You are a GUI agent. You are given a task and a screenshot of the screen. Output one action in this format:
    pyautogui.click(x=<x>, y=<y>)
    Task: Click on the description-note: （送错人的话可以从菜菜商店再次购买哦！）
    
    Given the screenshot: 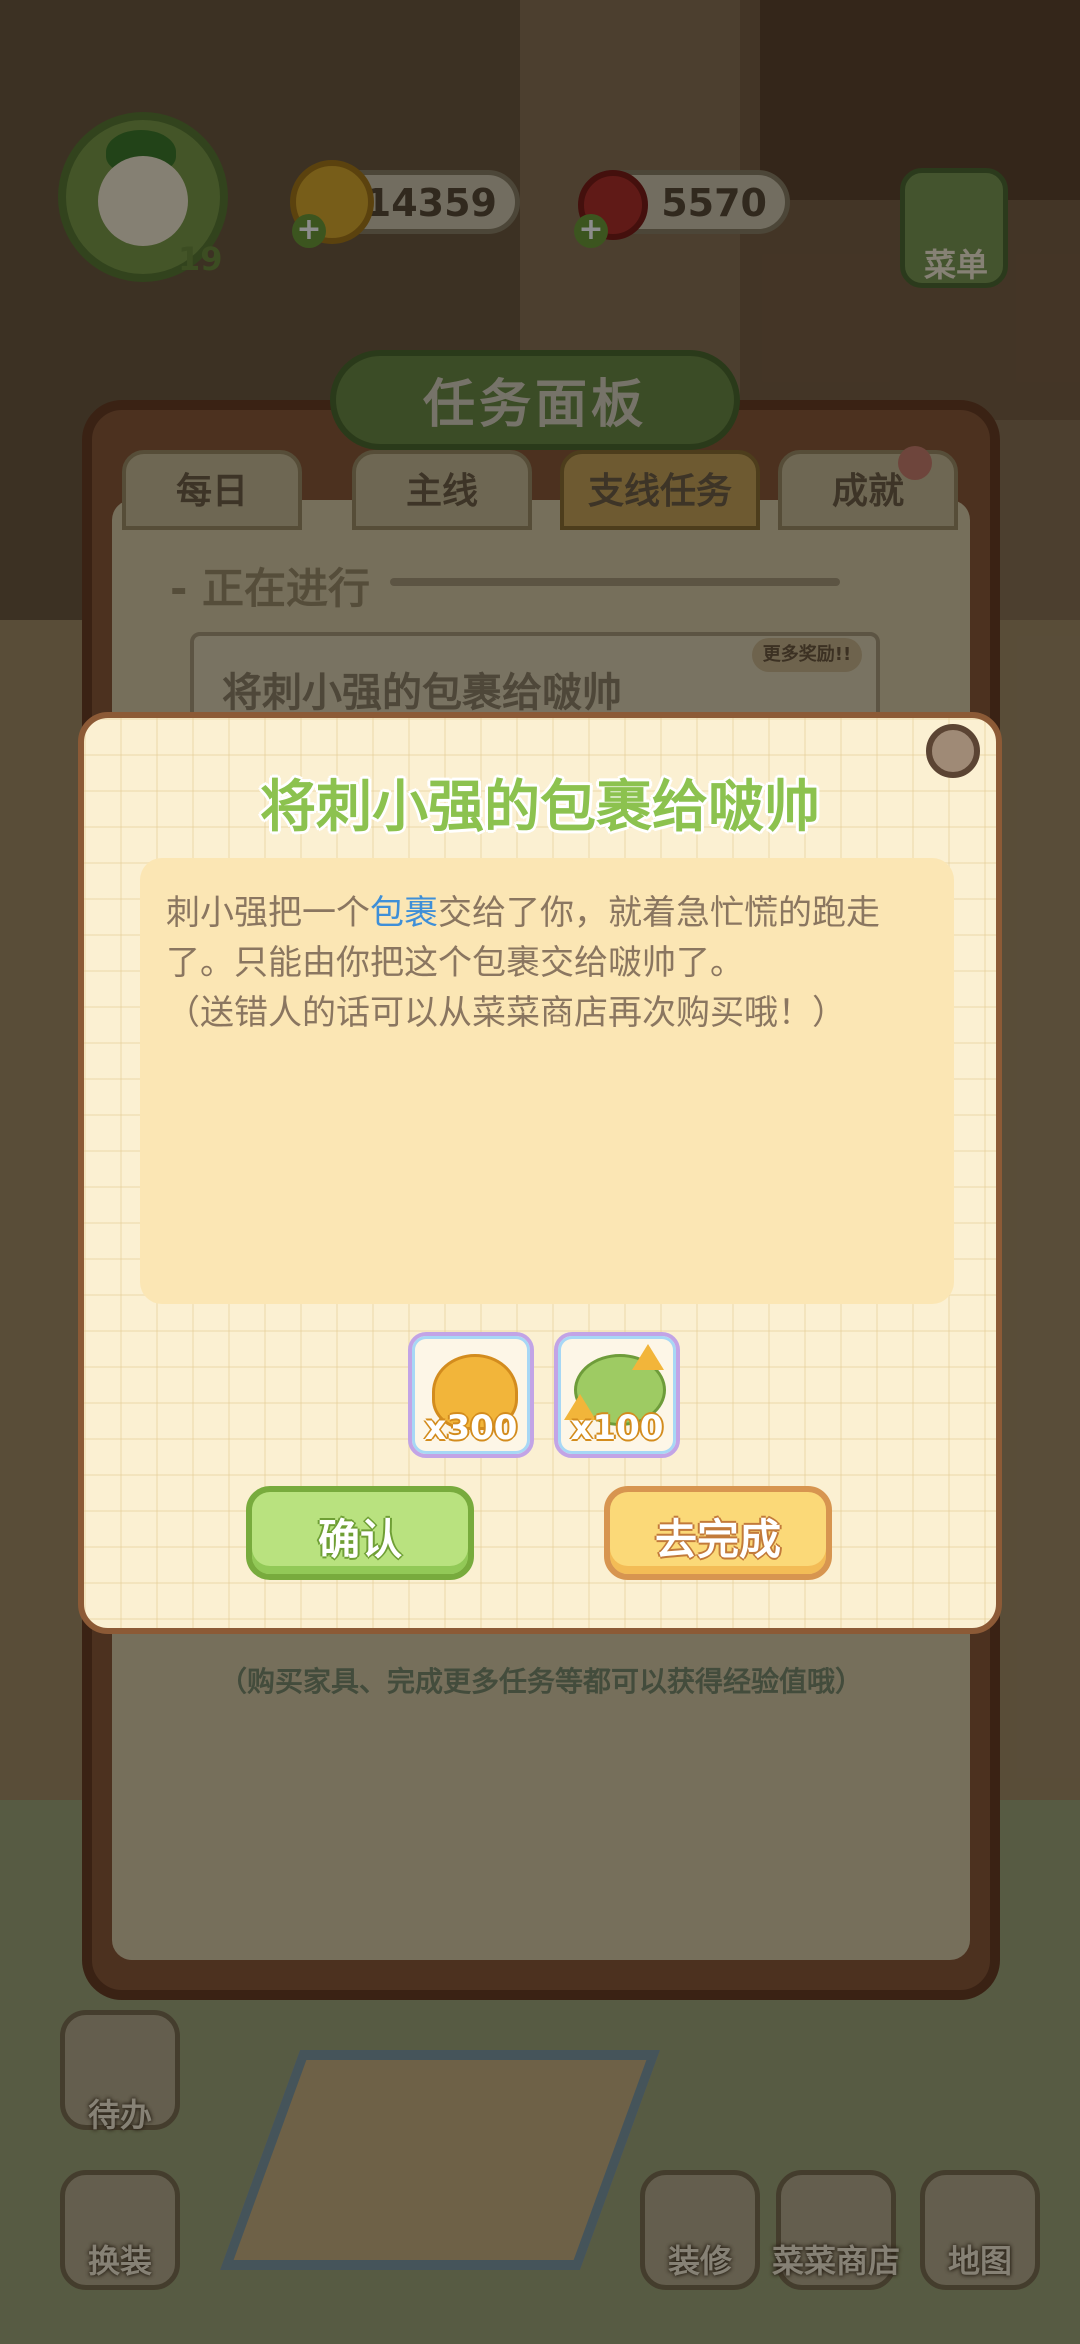 What is the action you would take?
    pyautogui.click(x=506, y=1013)
    